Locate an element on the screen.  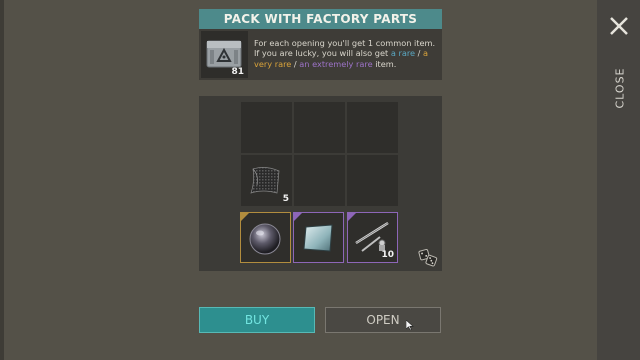
desc-extremely-rare: an extremely rare is located at coordinates (336, 63).